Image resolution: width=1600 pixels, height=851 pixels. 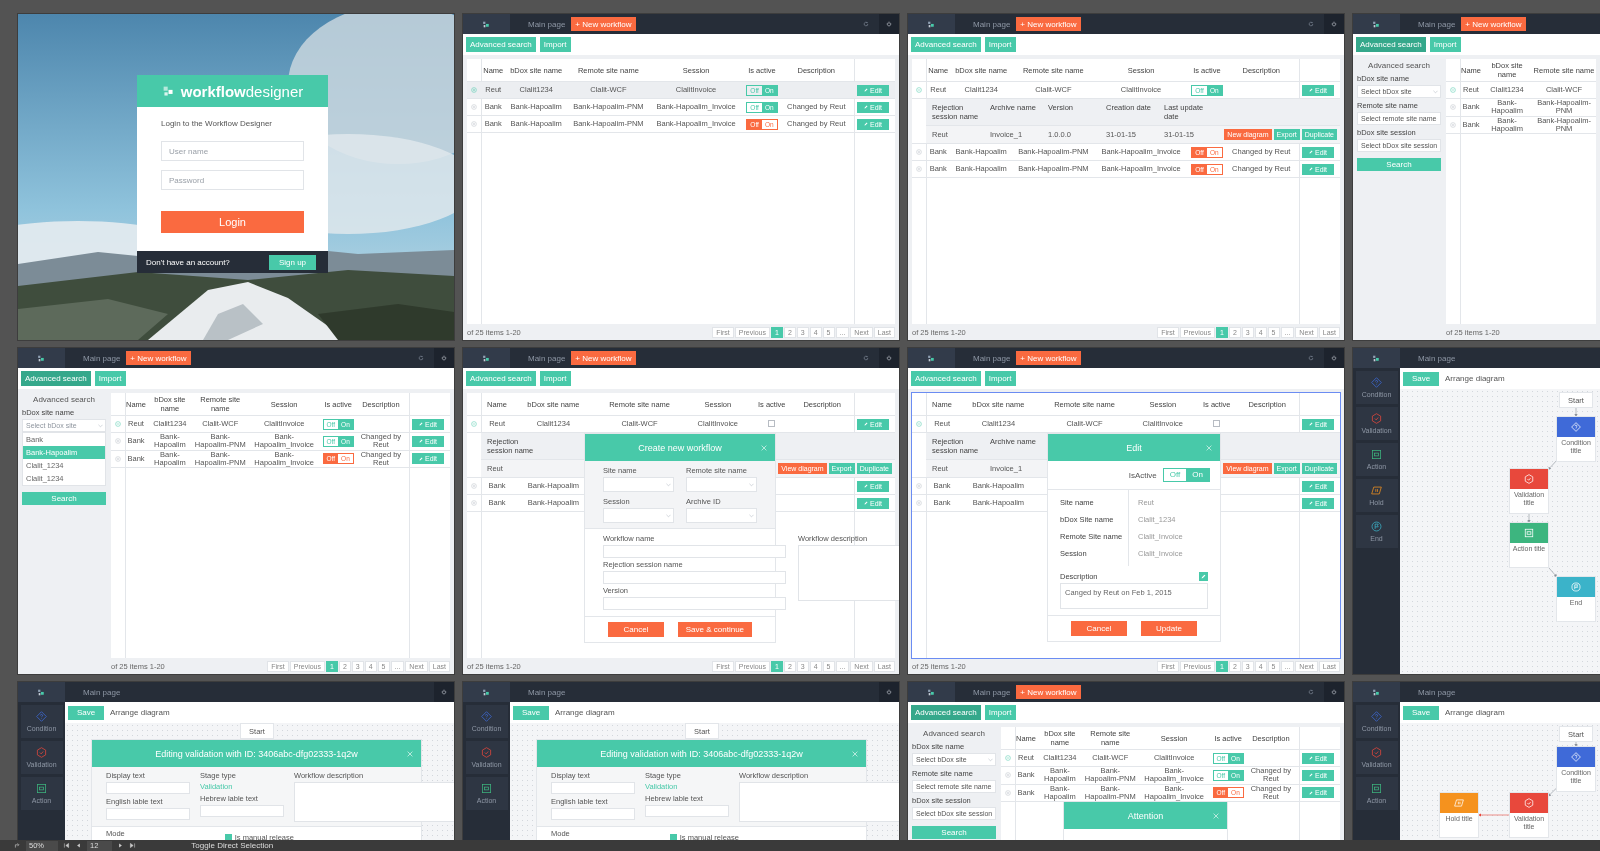 I want to click on share-icon, so click(x=17, y=845).